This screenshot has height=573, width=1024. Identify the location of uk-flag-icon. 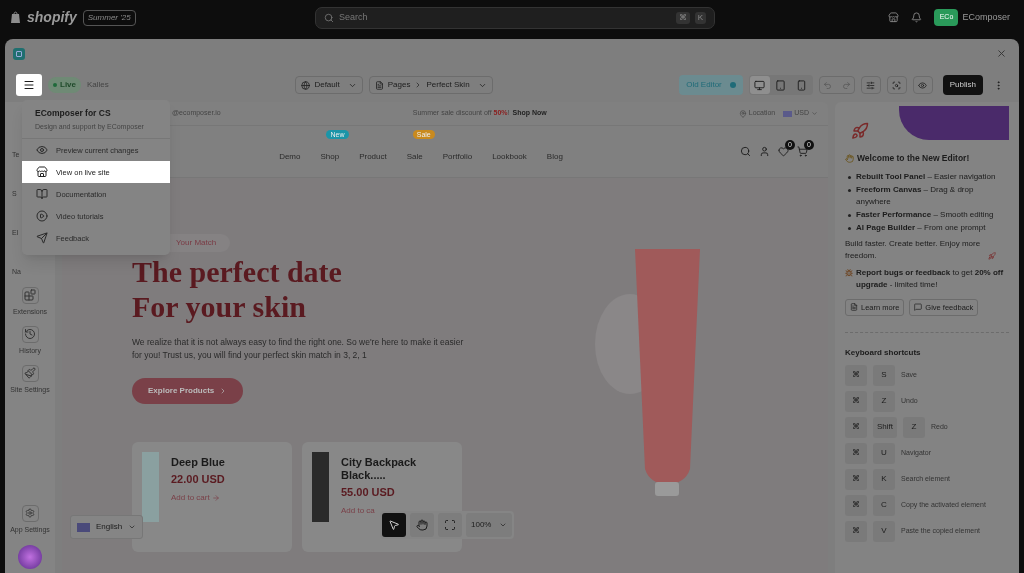
(83, 527).